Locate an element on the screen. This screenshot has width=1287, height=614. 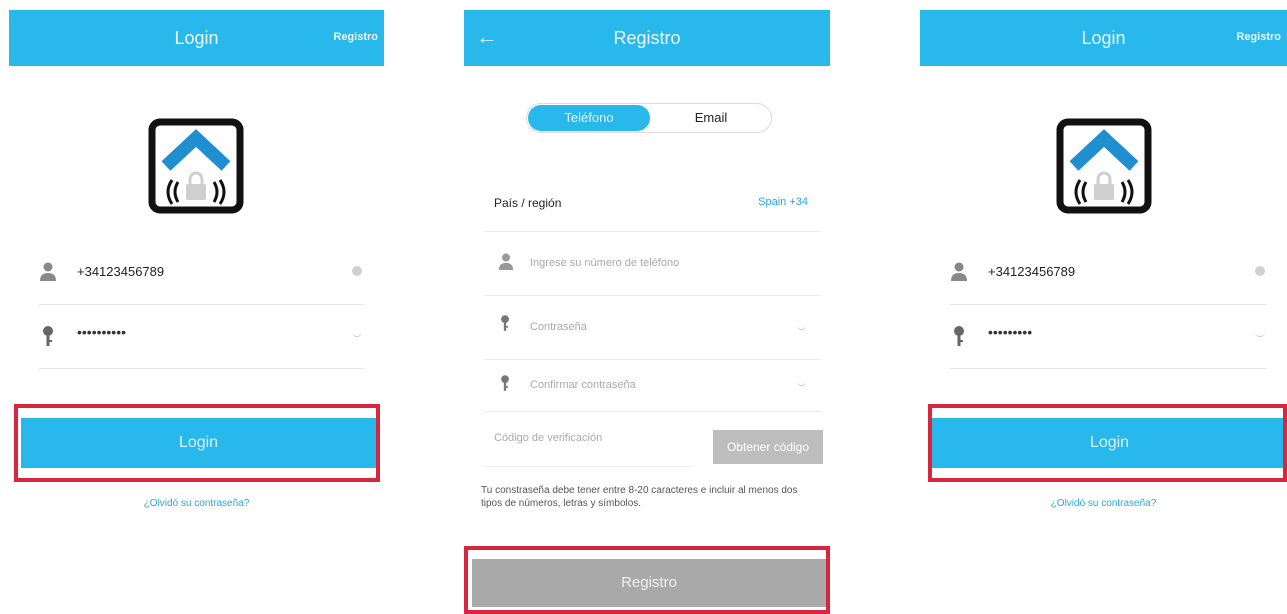
register-button: Registro is located at coordinates (649, 583).